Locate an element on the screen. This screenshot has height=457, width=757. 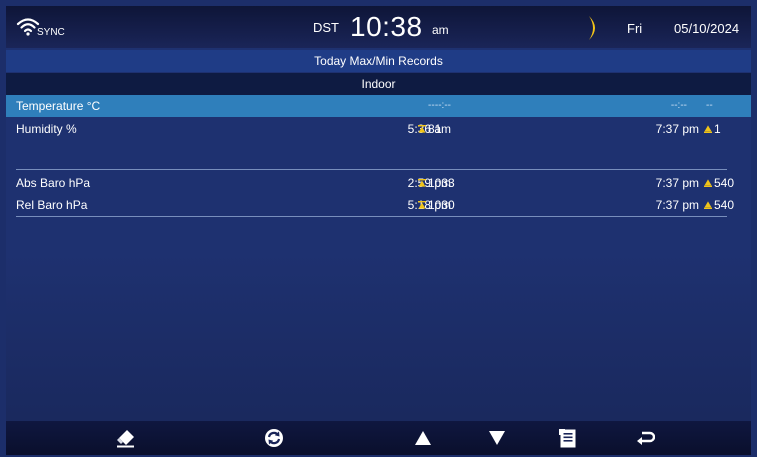
status-bar: SYNC DST 10:38 am Fri 05/10/2024 is located at coordinates (378, 27).